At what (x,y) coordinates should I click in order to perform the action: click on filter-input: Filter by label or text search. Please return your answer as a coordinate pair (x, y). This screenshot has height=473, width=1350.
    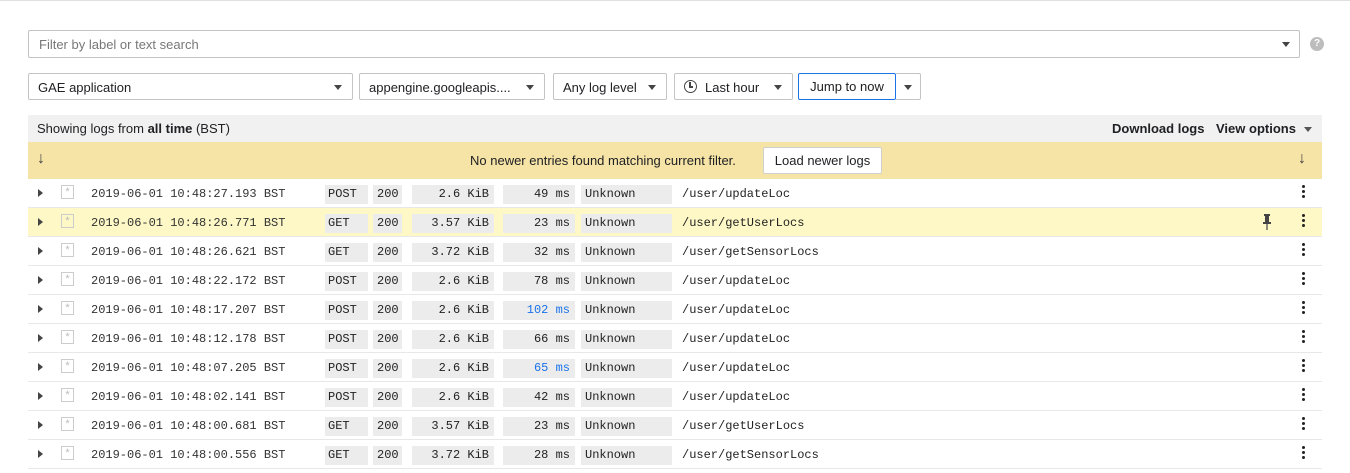
    Looking at the image, I should click on (664, 44).